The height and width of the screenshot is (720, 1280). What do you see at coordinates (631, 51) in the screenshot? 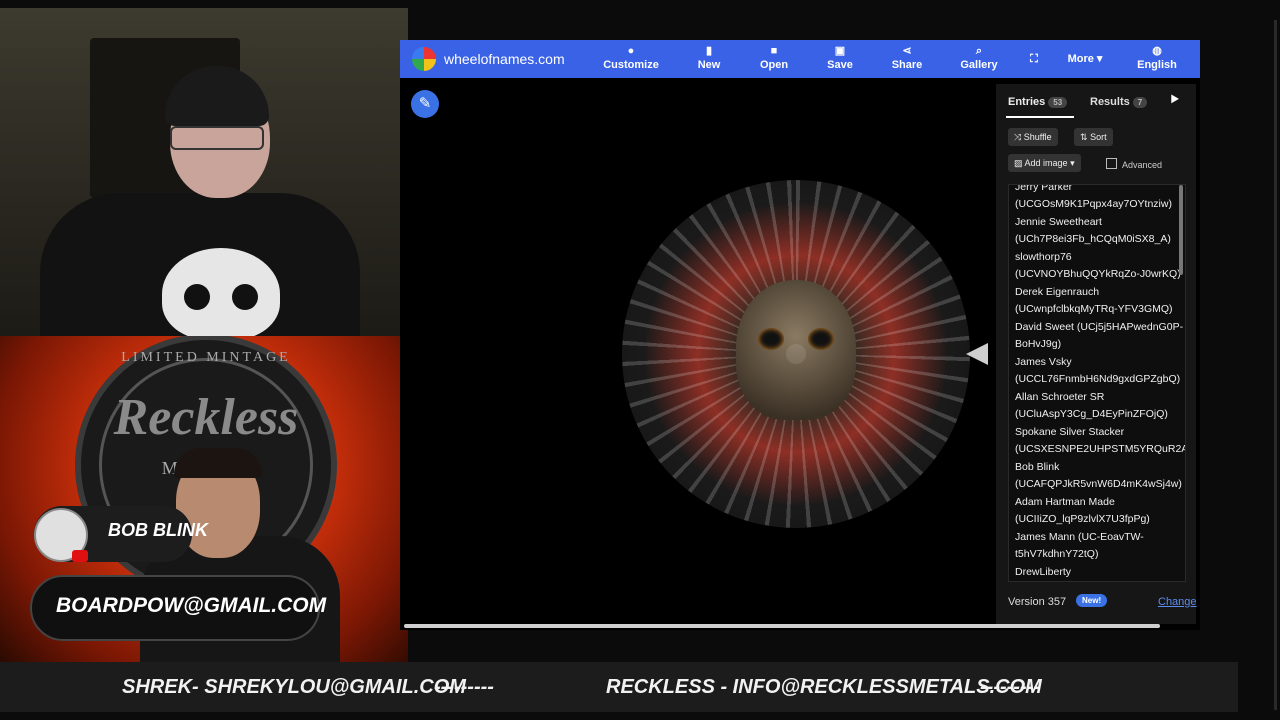
I see `palette-icon: ●` at bounding box center [631, 51].